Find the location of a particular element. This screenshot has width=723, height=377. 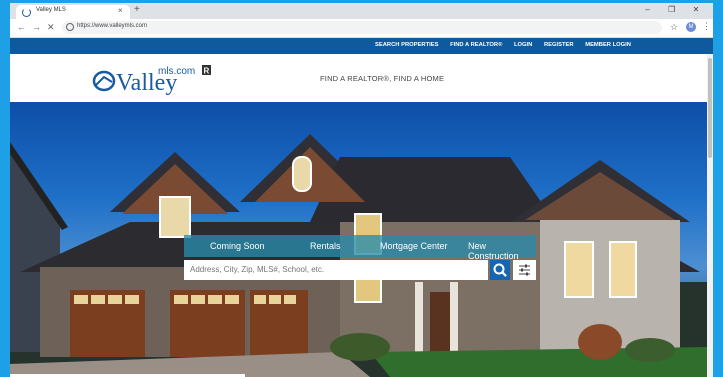

nav-register: REGISTER is located at coordinates (559, 45).